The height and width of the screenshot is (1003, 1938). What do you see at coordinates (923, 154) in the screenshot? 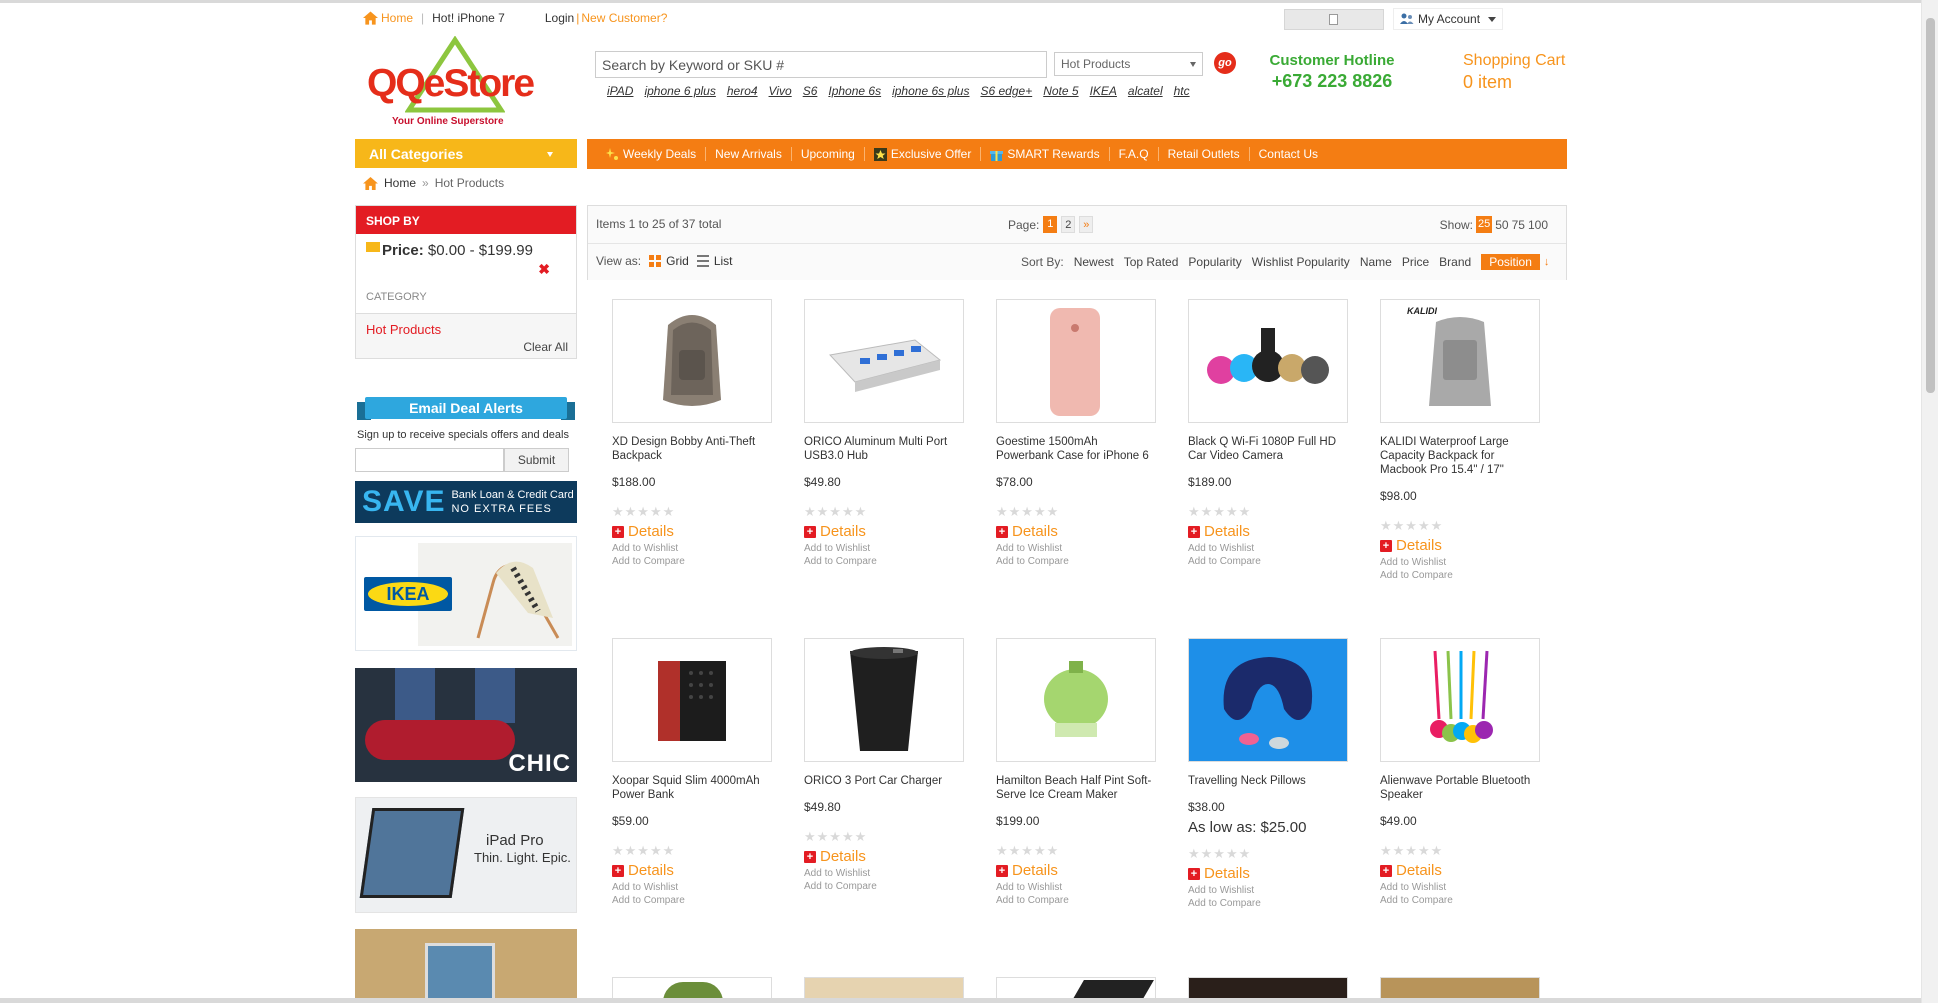
I see `nav-exclusive-offer: Exclusive Offer` at bounding box center [923, 154].